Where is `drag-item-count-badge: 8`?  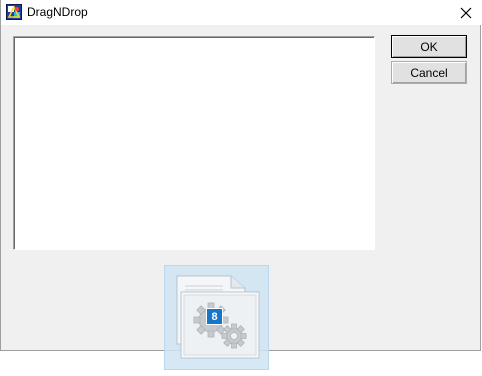
drag-item-count-badge: 8 is located at coordinates (214, 316).